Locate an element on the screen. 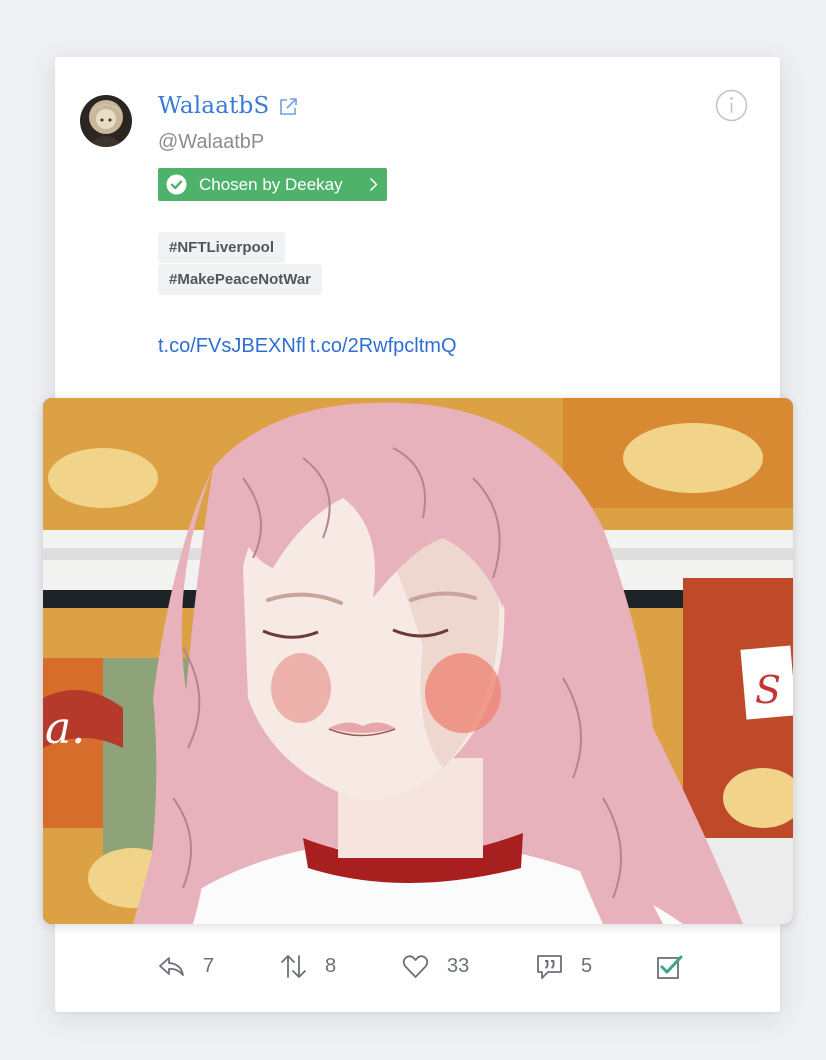  reply-button: 7 is located at coordinates (185, 966).